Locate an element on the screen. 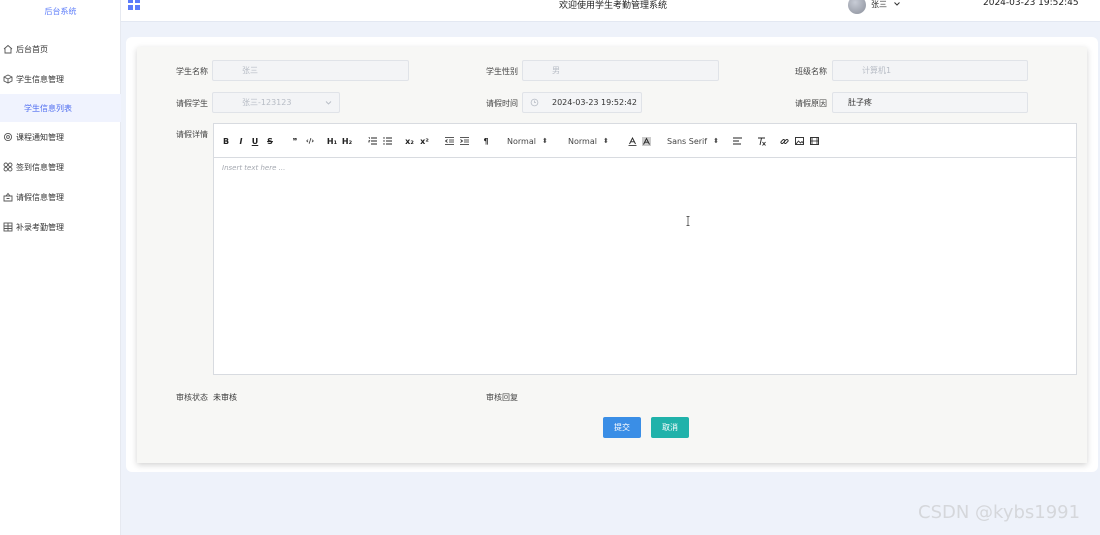 The width and height of the screenshot is (1100, 535). cube-icon is located at coordinates (8, 79).